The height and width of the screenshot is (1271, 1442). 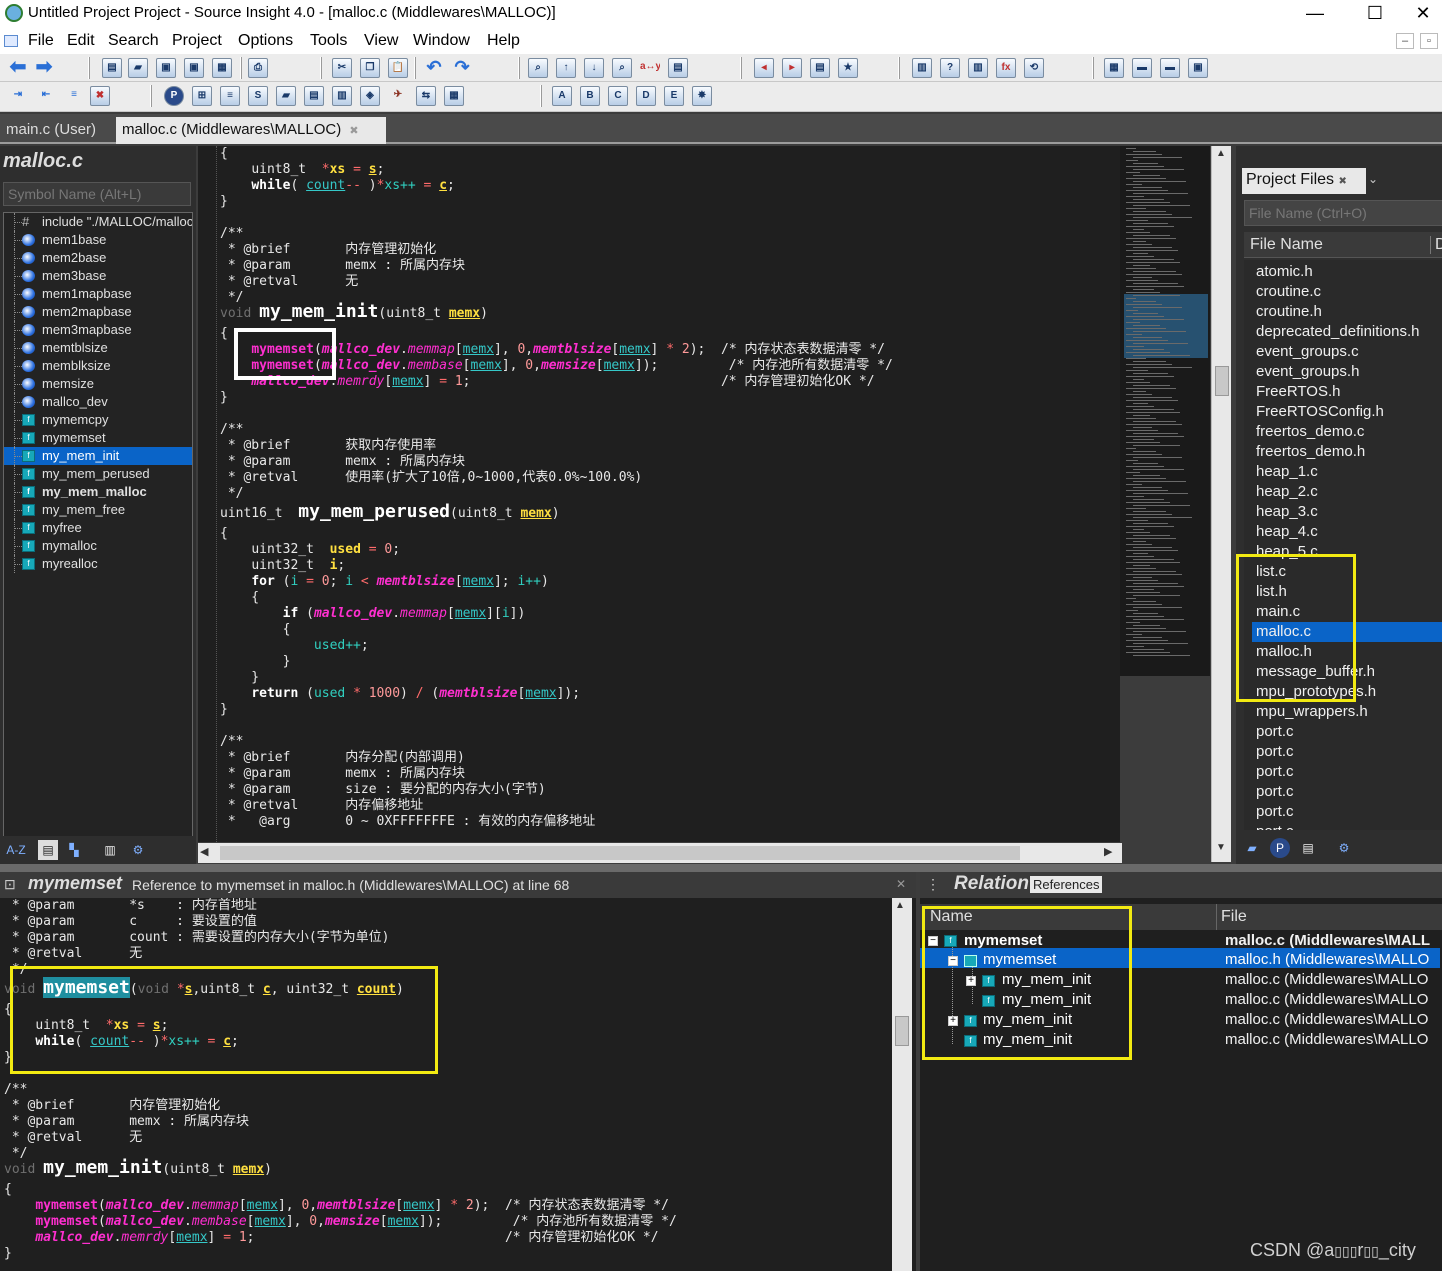 I want to click on symbol-item: f myfree, so click(x=98, y=528).